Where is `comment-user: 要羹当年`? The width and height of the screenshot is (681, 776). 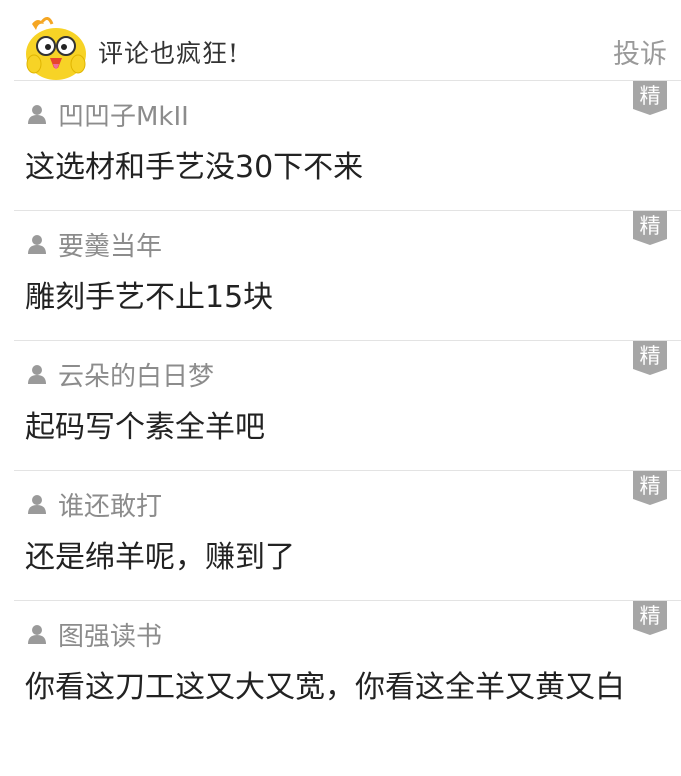
comment-user: 要羹当年 is located at coordinates (94, 244).